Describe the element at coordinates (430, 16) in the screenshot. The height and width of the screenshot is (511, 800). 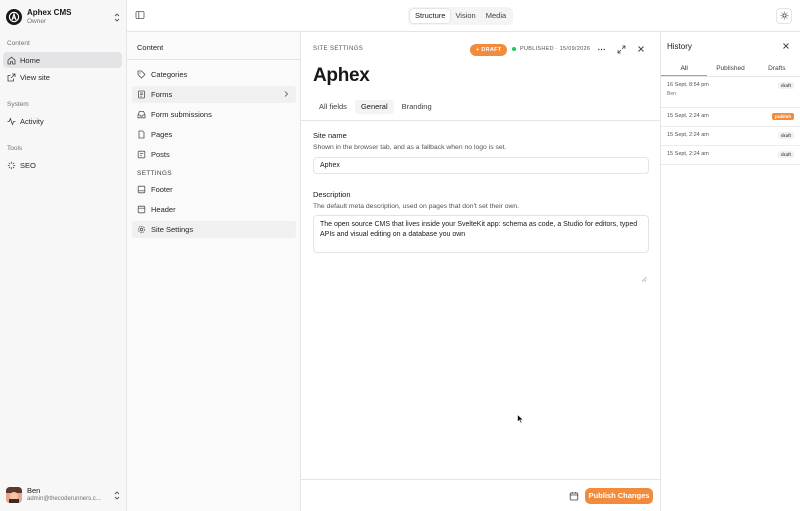
I see `tab-structure: Structure` at that location.